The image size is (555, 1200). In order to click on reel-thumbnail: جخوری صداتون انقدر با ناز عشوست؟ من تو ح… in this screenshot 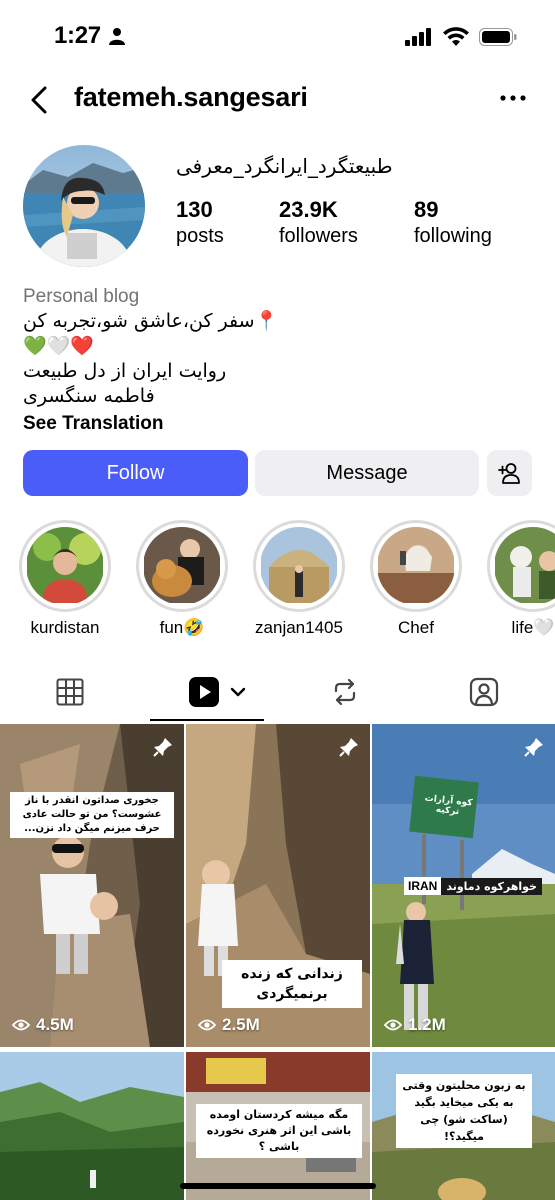, I will do `click(92, 885)`.